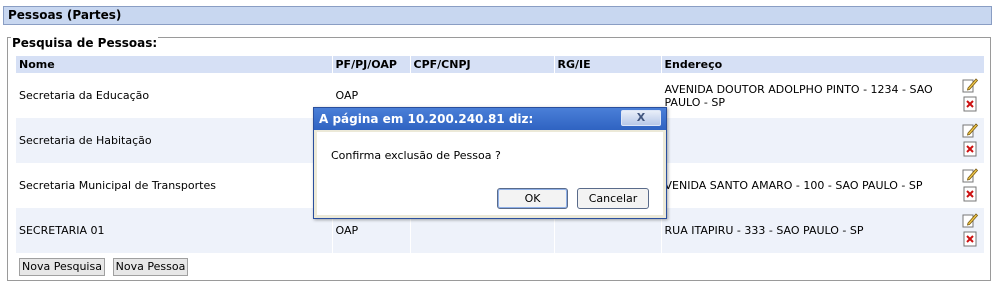 The height and width of the screenshot is (295, 998). What do you see at coordinates (174, 185) in the screenshot?
I see `cell-nome: Secretaria Municipal de Transportes` at bounding box center [174, 185].